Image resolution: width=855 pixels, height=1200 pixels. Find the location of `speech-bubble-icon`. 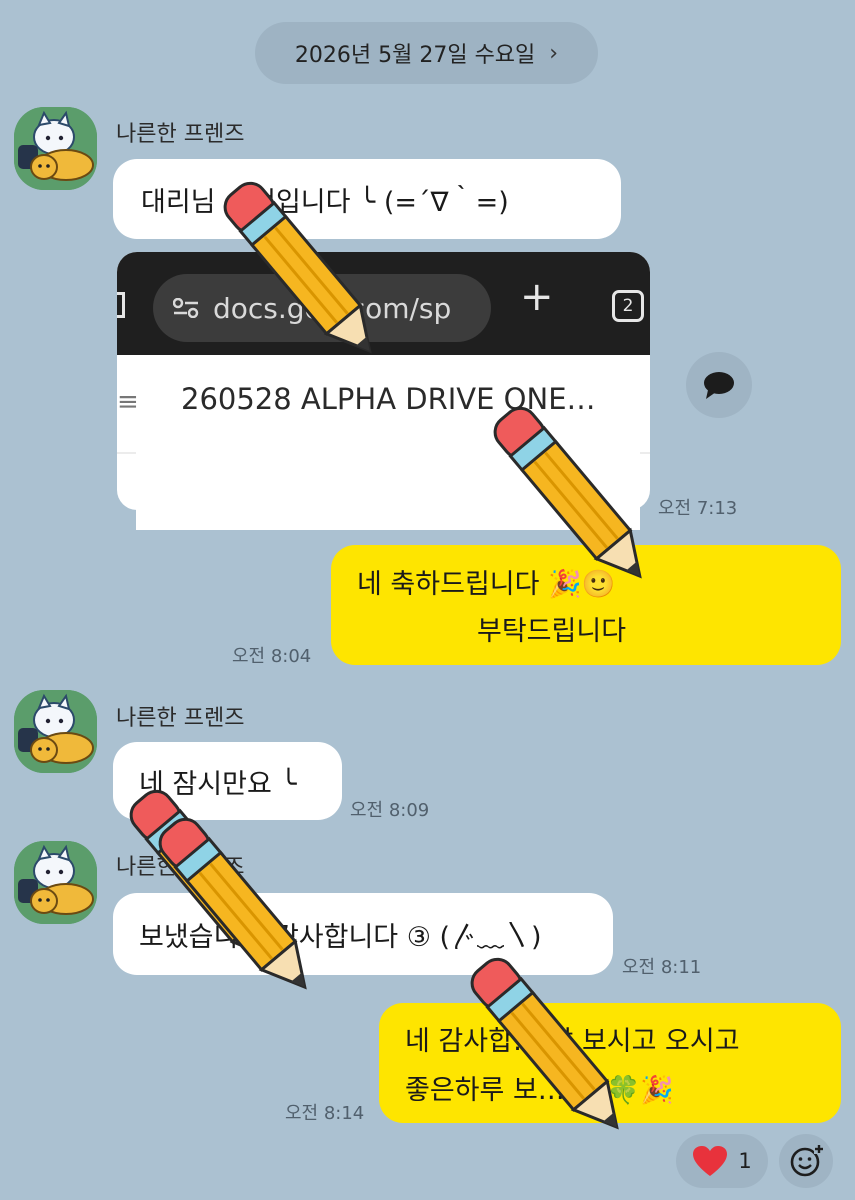

speech-bubble-icon is located at coordinates (719, 385).